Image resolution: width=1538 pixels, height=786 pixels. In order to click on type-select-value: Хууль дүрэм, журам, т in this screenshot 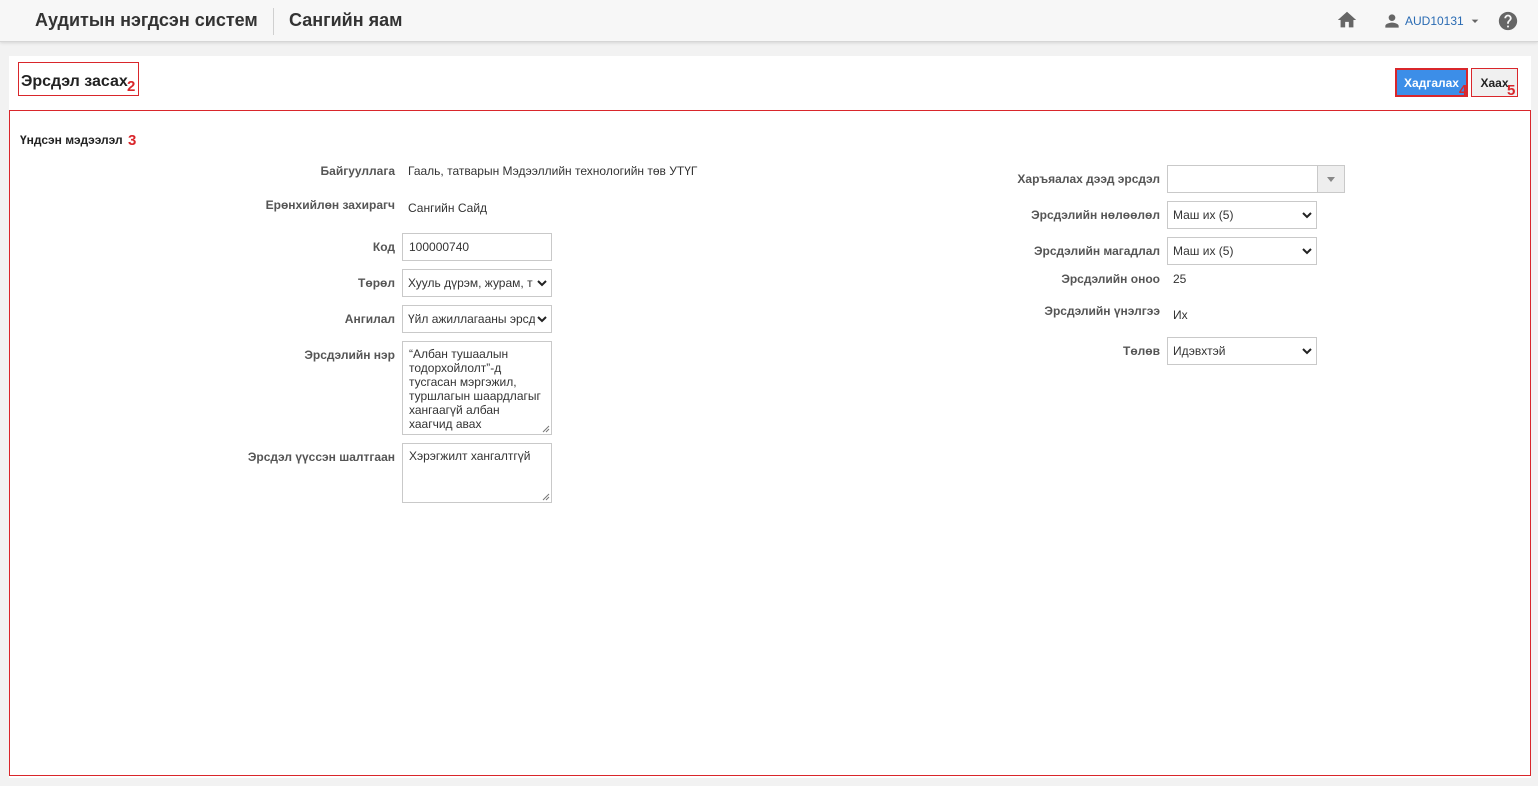, I will do `click(470, 283)`.